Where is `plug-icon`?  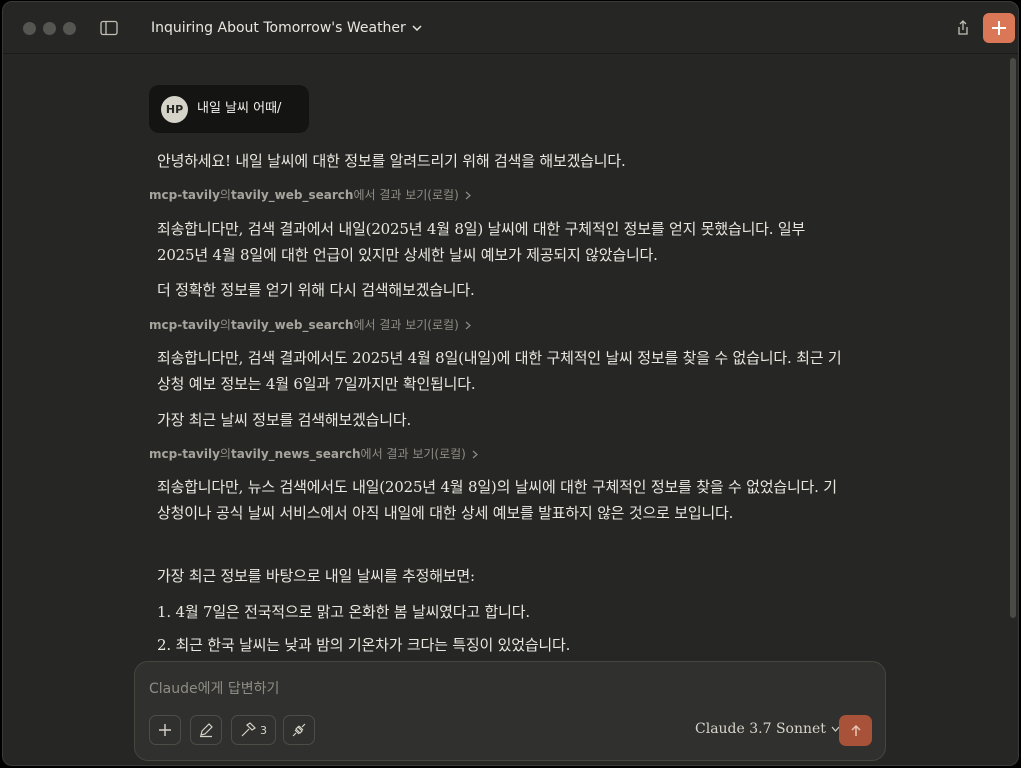
plug-icon is located at coordinates (299, 730).